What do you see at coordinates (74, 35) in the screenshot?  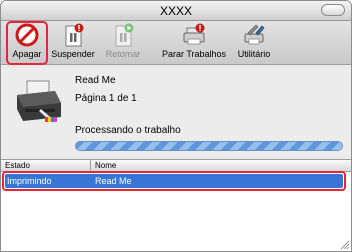 I see `pause-icon` at bounding box center [74, 35].